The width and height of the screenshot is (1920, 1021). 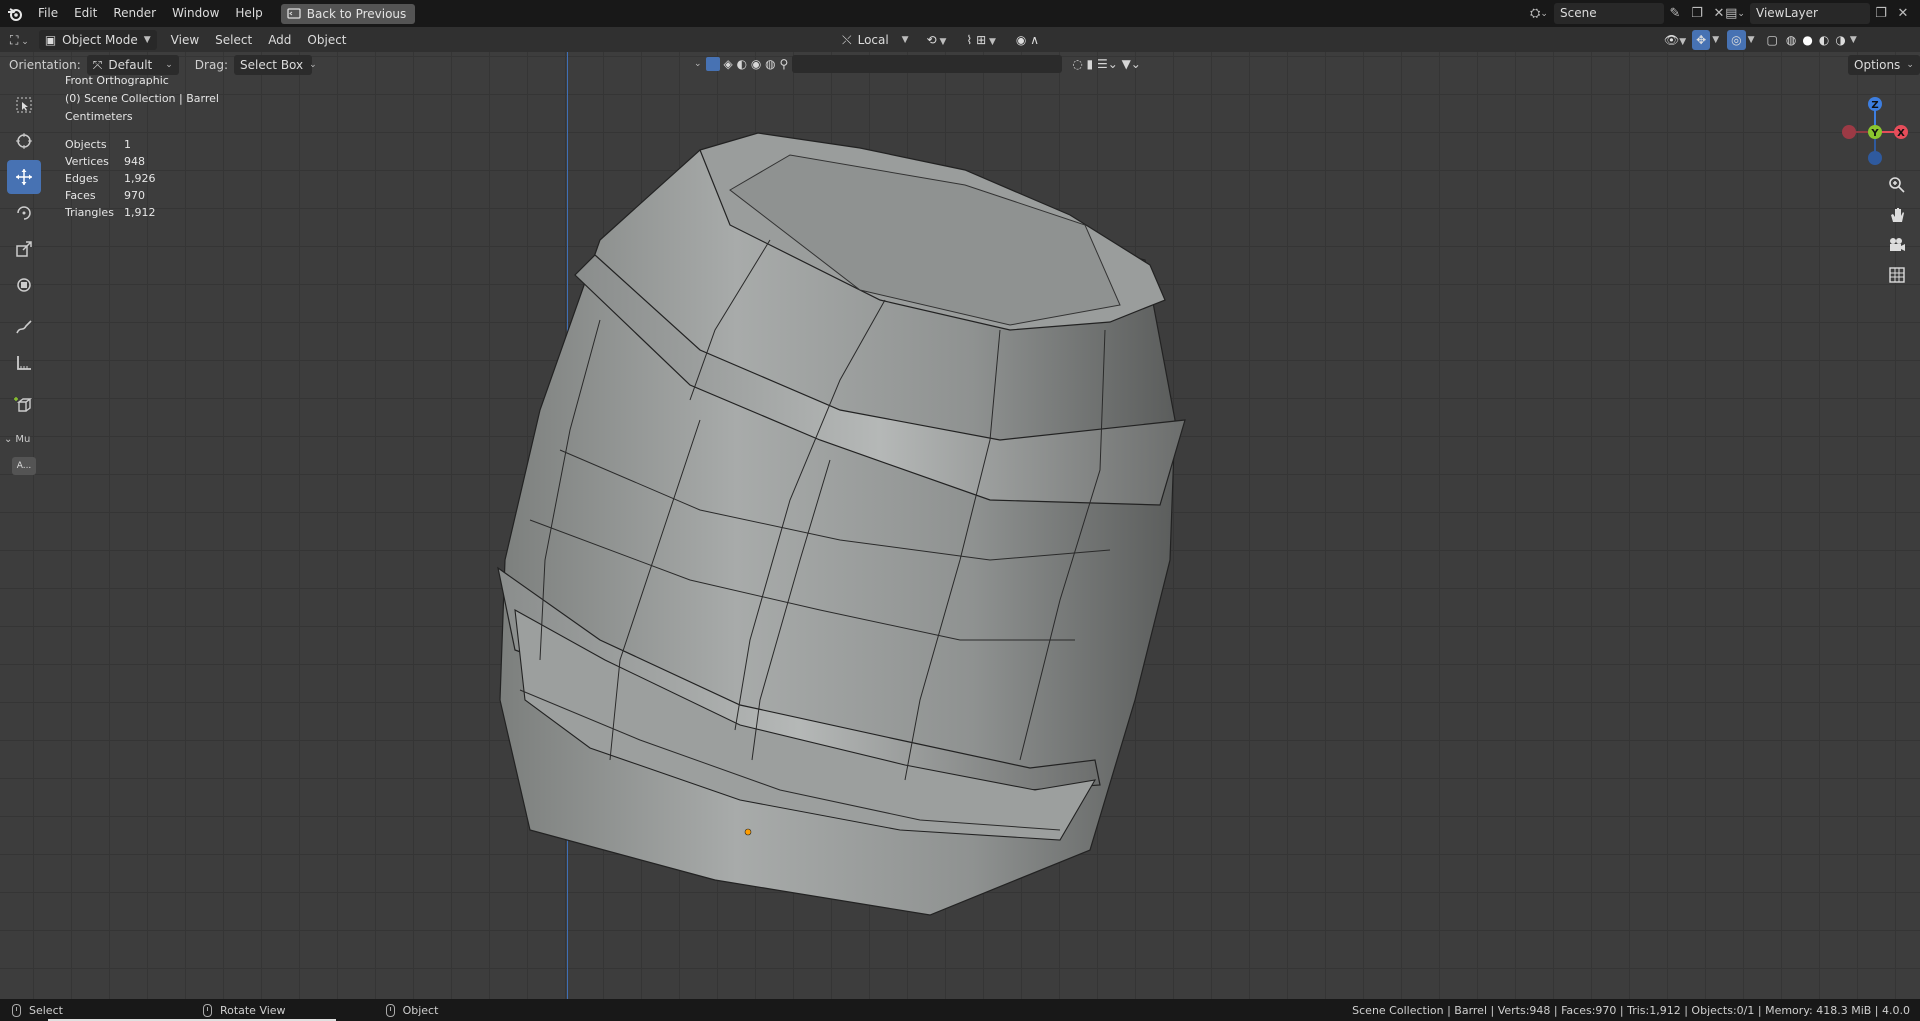 What do you see at coordinates (1675, 40) in the screenshot?
I see `visibility-icon: 👁▼` at bounding box center [1675, 40].